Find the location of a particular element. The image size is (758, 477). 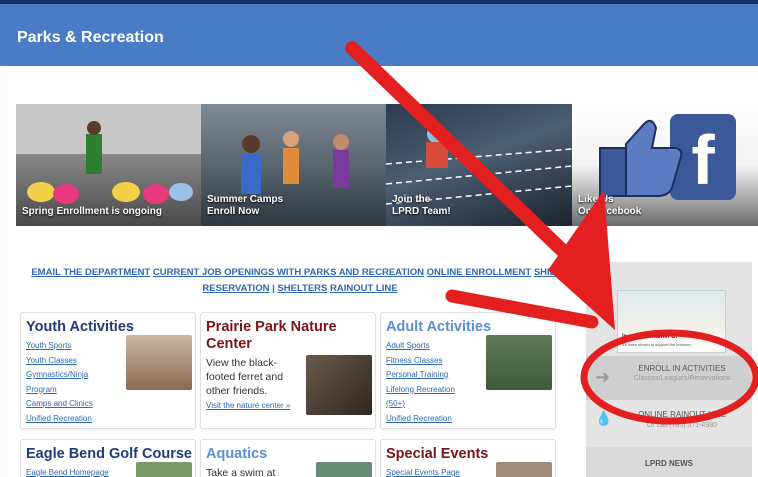

list-item: Personal Training is located at coordinates (441, 375).